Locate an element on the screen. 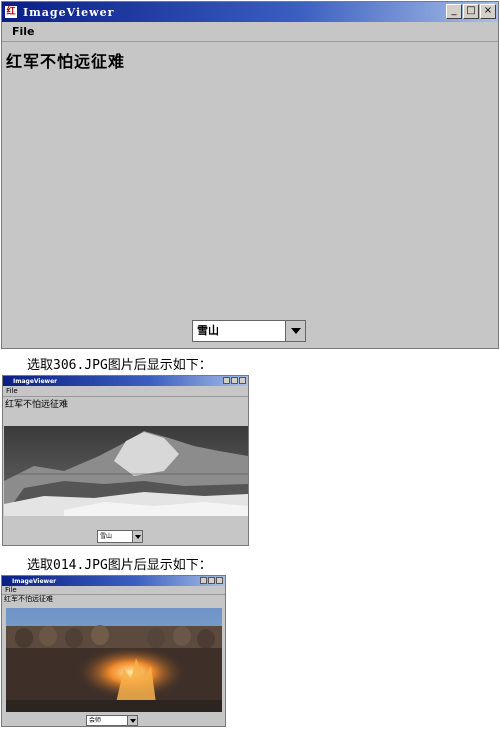  screenshot-014-heading: 红军不怕远征难 is located at coordinates (28, 599).